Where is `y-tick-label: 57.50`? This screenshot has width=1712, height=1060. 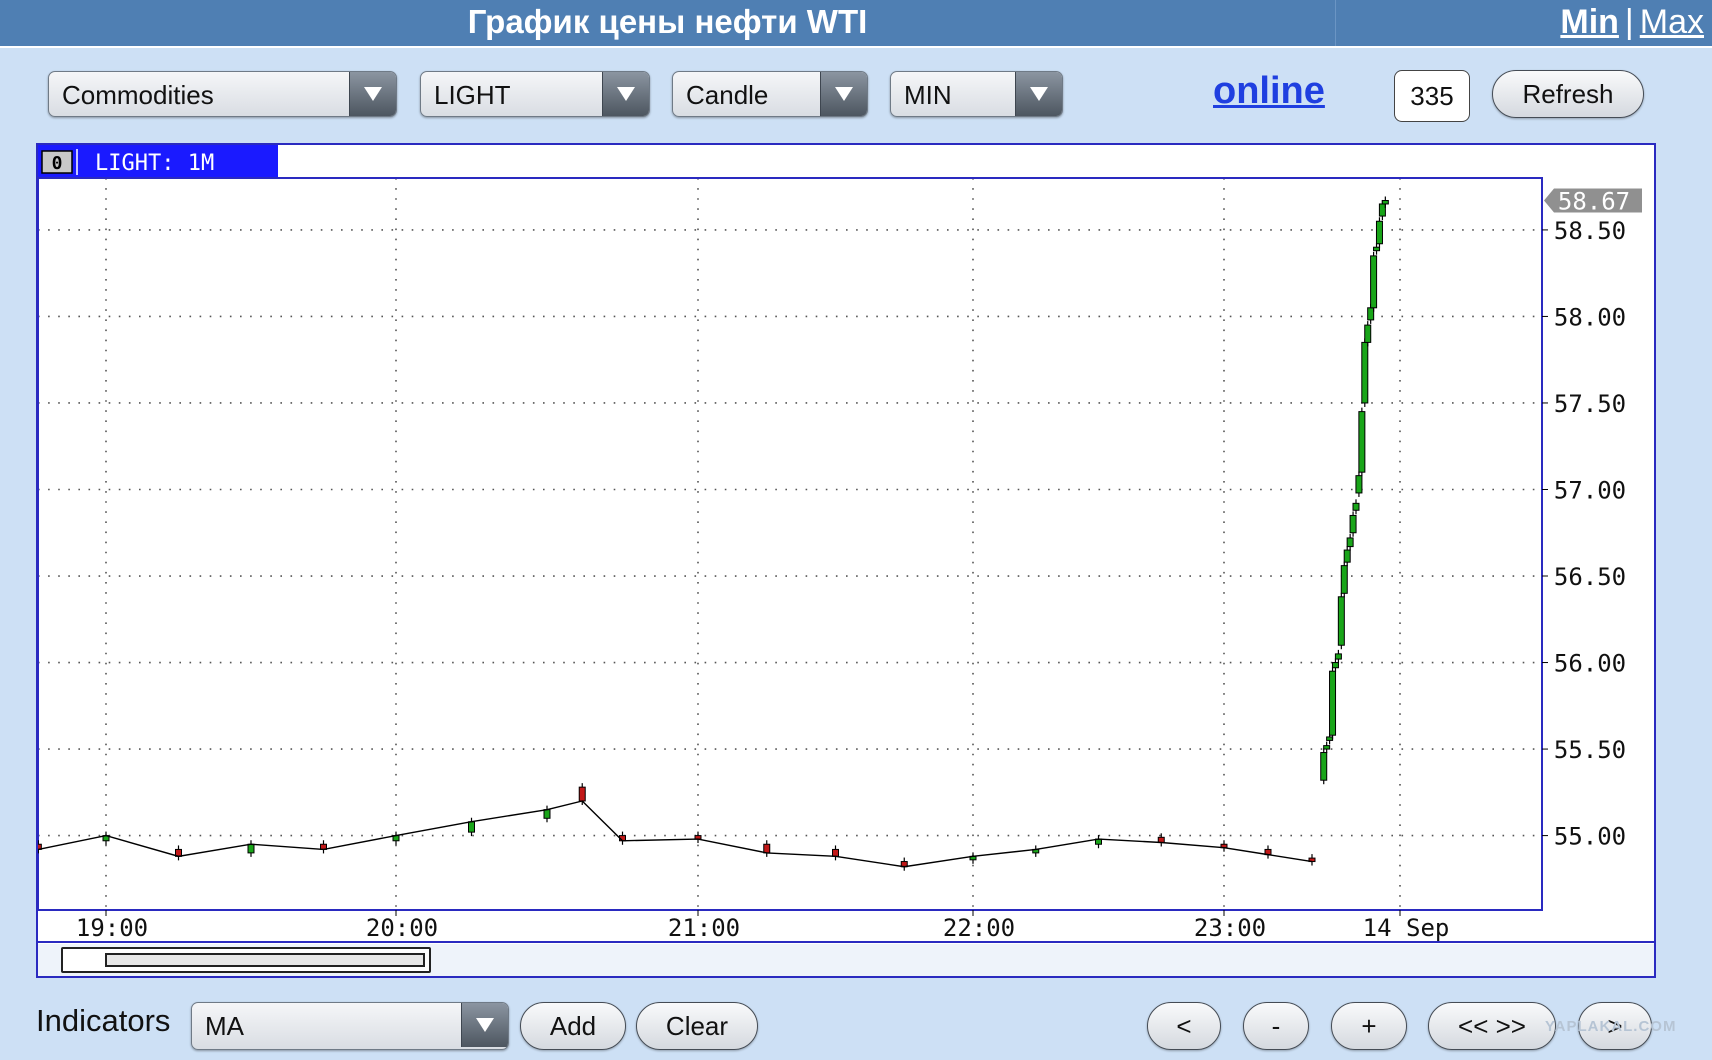
y-tick-label: 57.50 is located at coordinates (1590, 404).